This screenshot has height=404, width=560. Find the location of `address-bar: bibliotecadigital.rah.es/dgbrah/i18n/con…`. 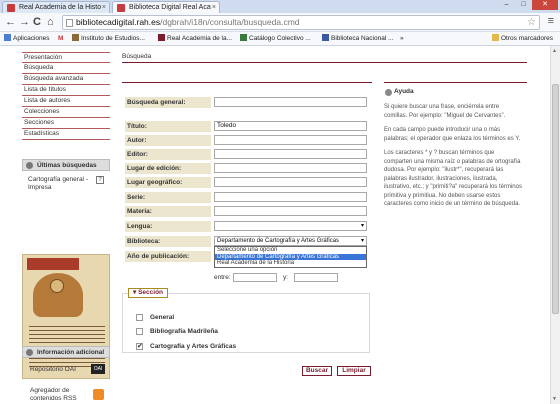

address-bar: bibliotecadigital.rah.es/dgbrah/i18n/con… is located at coordinates (301, 22).